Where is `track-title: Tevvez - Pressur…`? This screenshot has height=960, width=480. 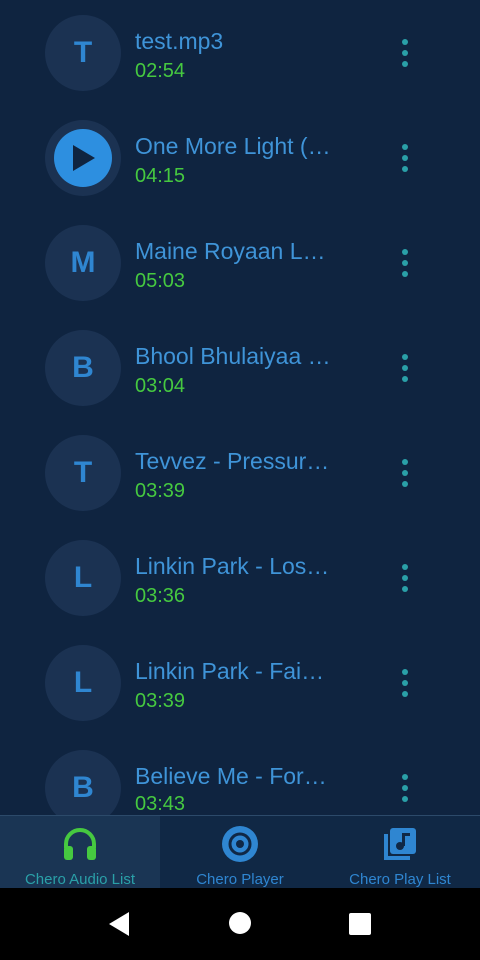
track-title: Tevvez - Pressur… is located at coordinates (232, 461).